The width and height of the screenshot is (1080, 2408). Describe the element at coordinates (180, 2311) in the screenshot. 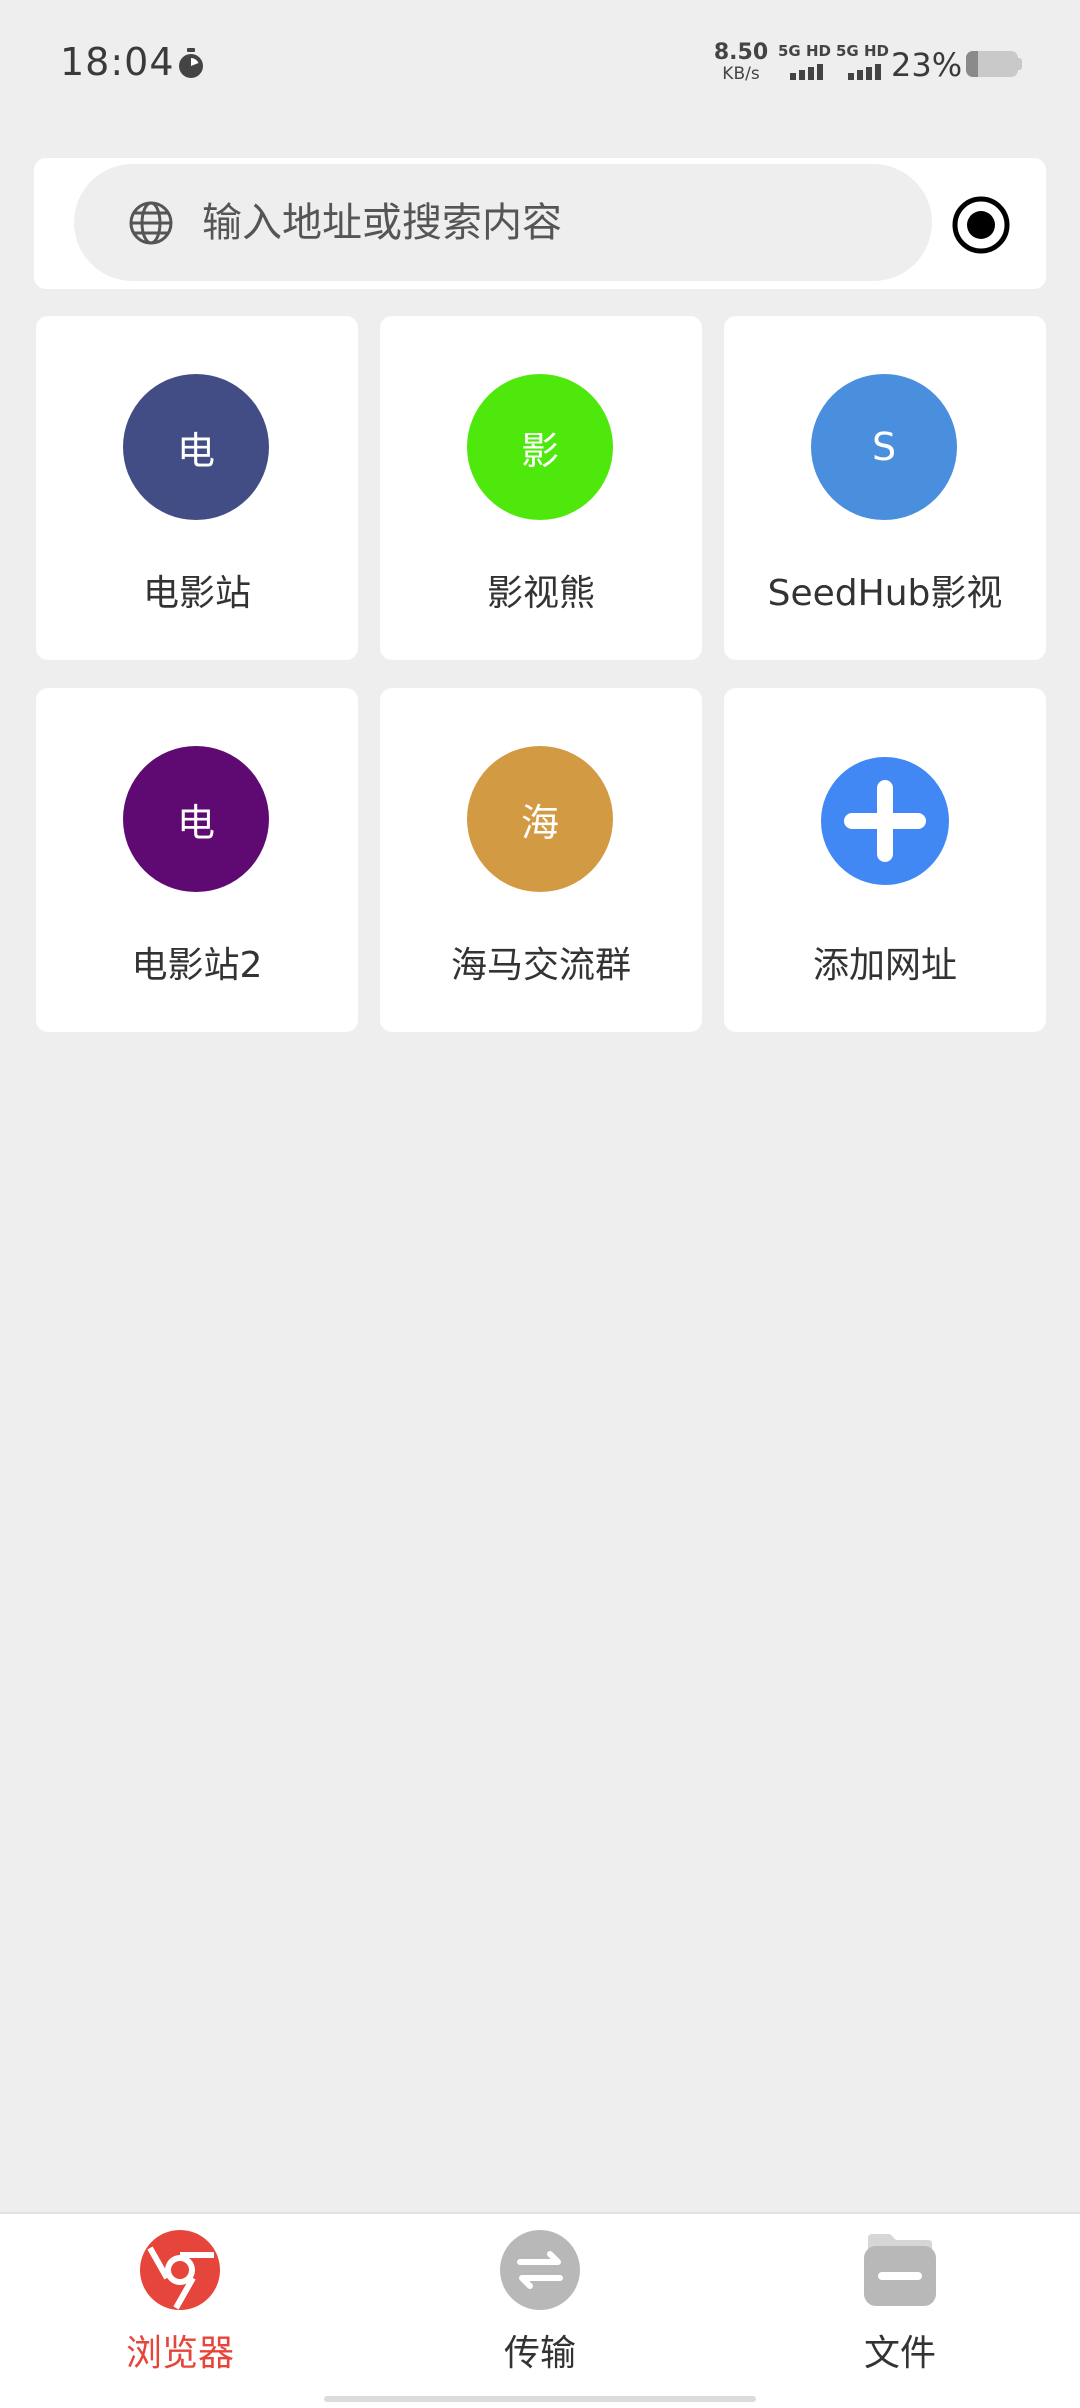

I see `nav-browser: 浏览器` at that location.